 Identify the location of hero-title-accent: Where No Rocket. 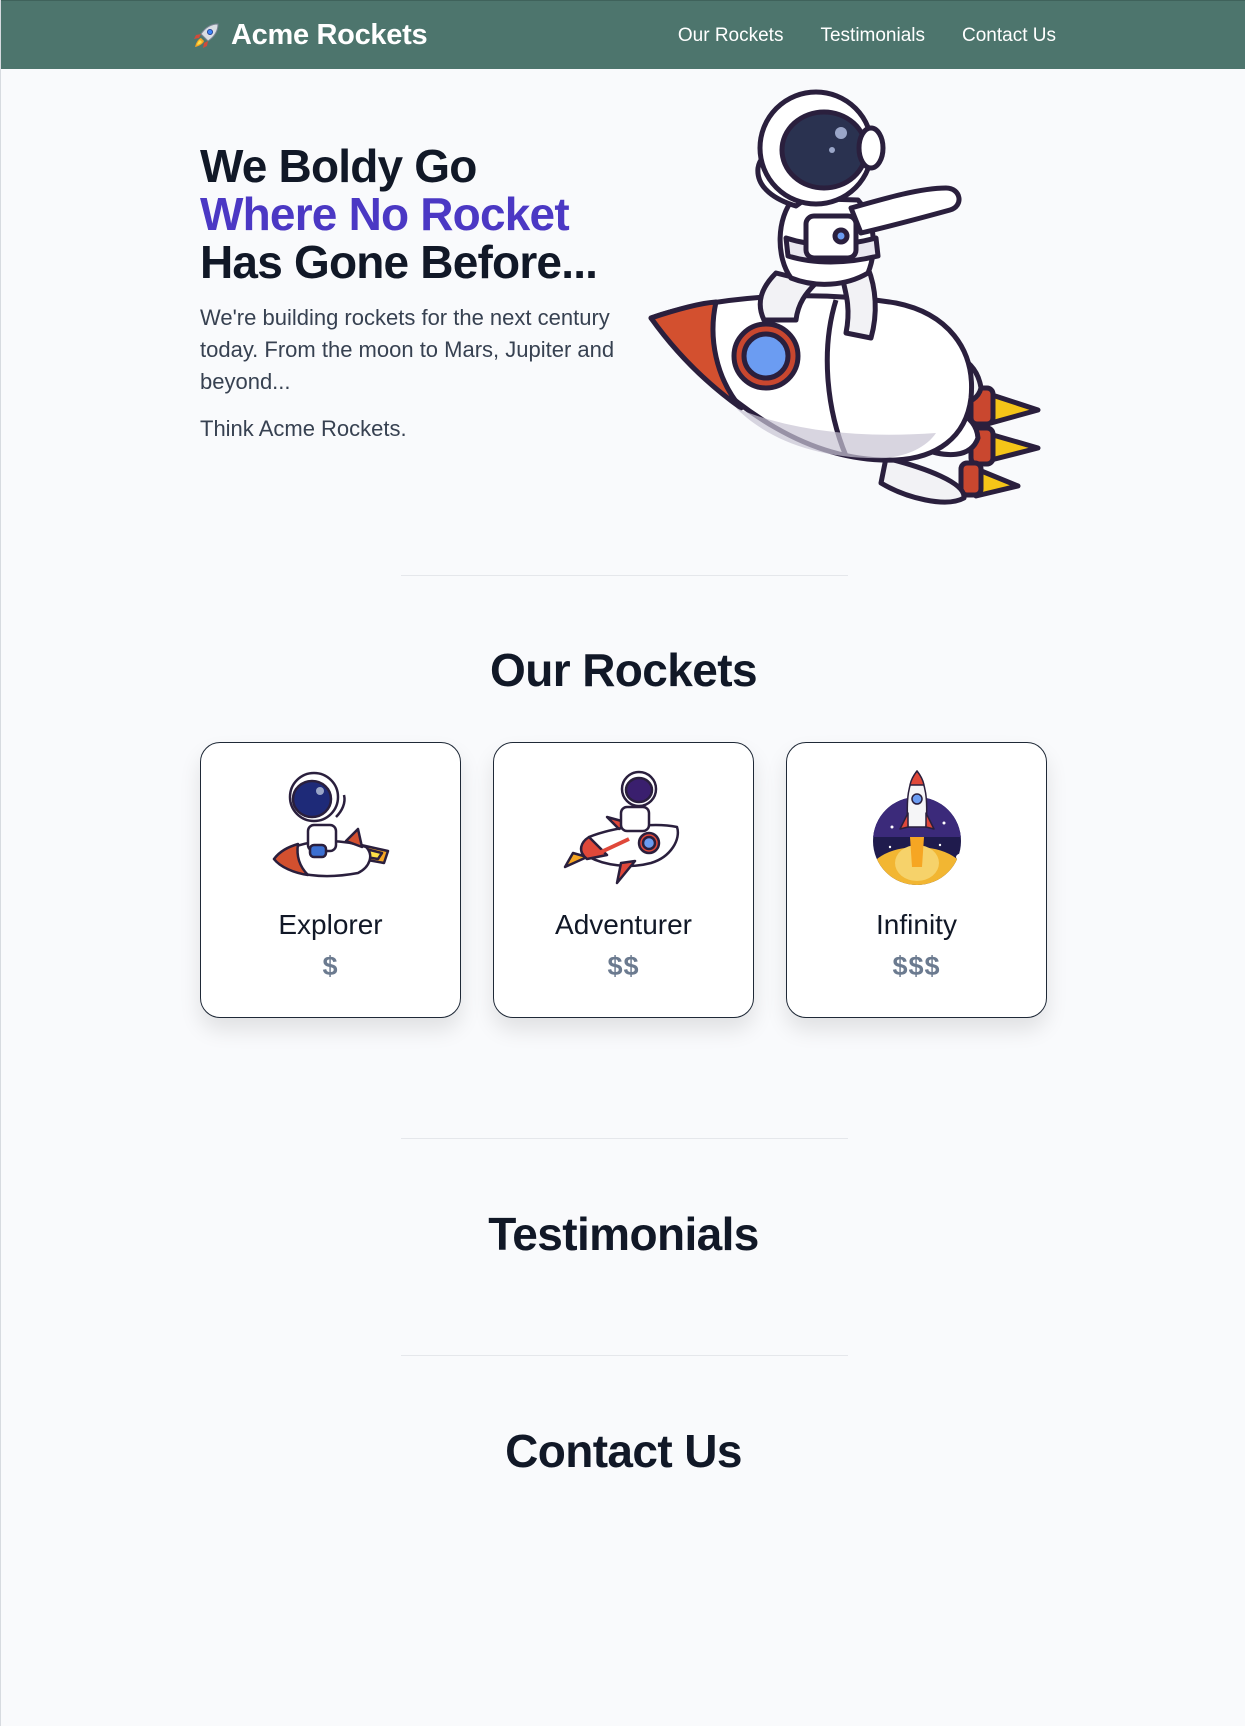
(385, 214).